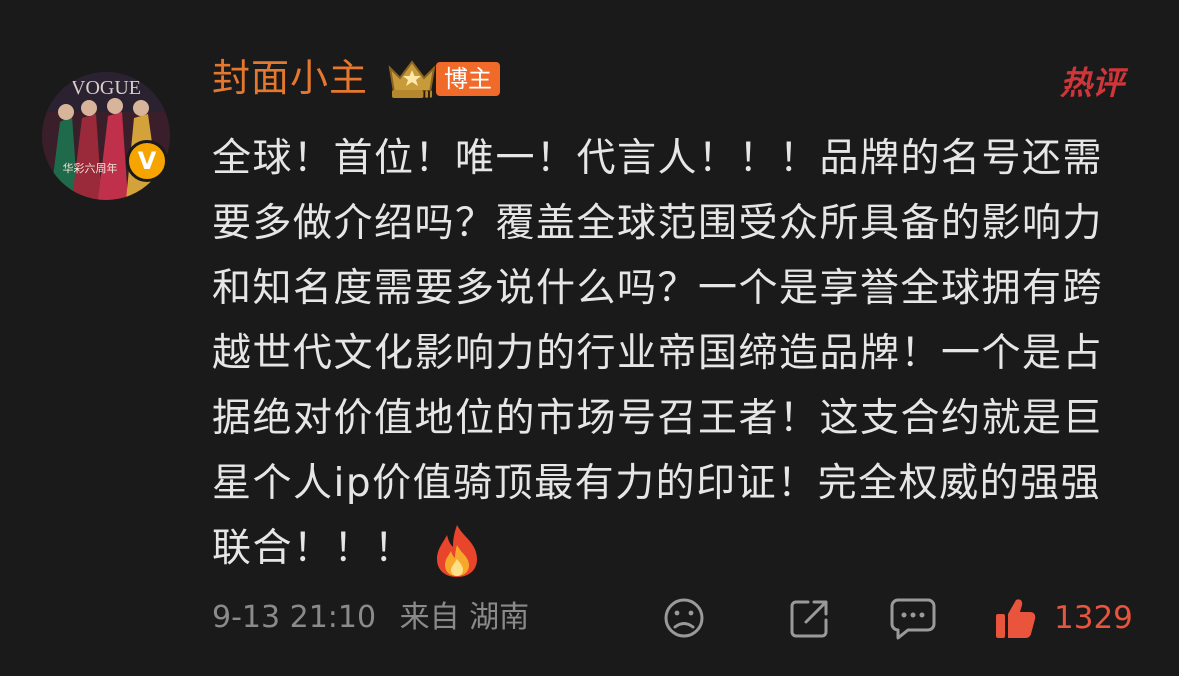 This screenshot has width=1179, height=676. I want to click on like-count: 1329, so click(1093, 618).